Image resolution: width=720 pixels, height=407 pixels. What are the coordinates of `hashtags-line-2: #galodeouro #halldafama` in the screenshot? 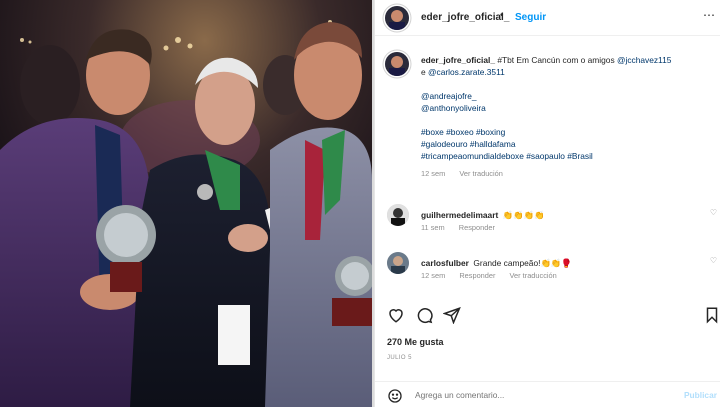 It's located at (468, 144).